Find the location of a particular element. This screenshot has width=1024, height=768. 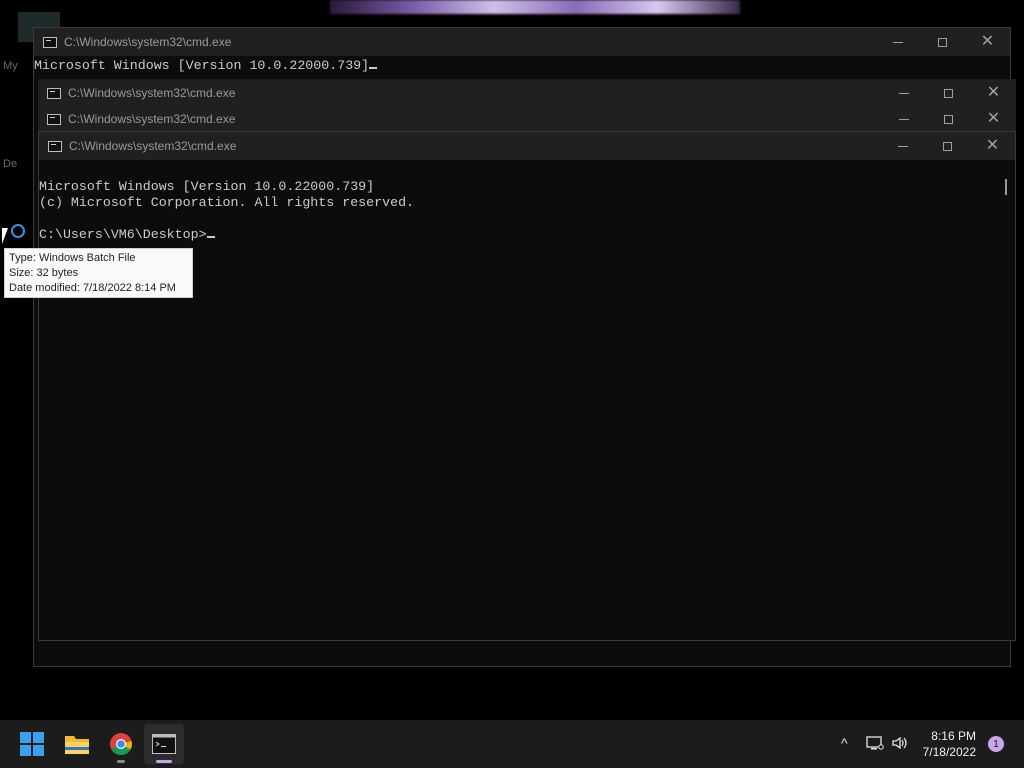

cmd-window-stacked-1: C:\Windows\system32\cmd.exe ✕ is located at coordinates (527, 93).